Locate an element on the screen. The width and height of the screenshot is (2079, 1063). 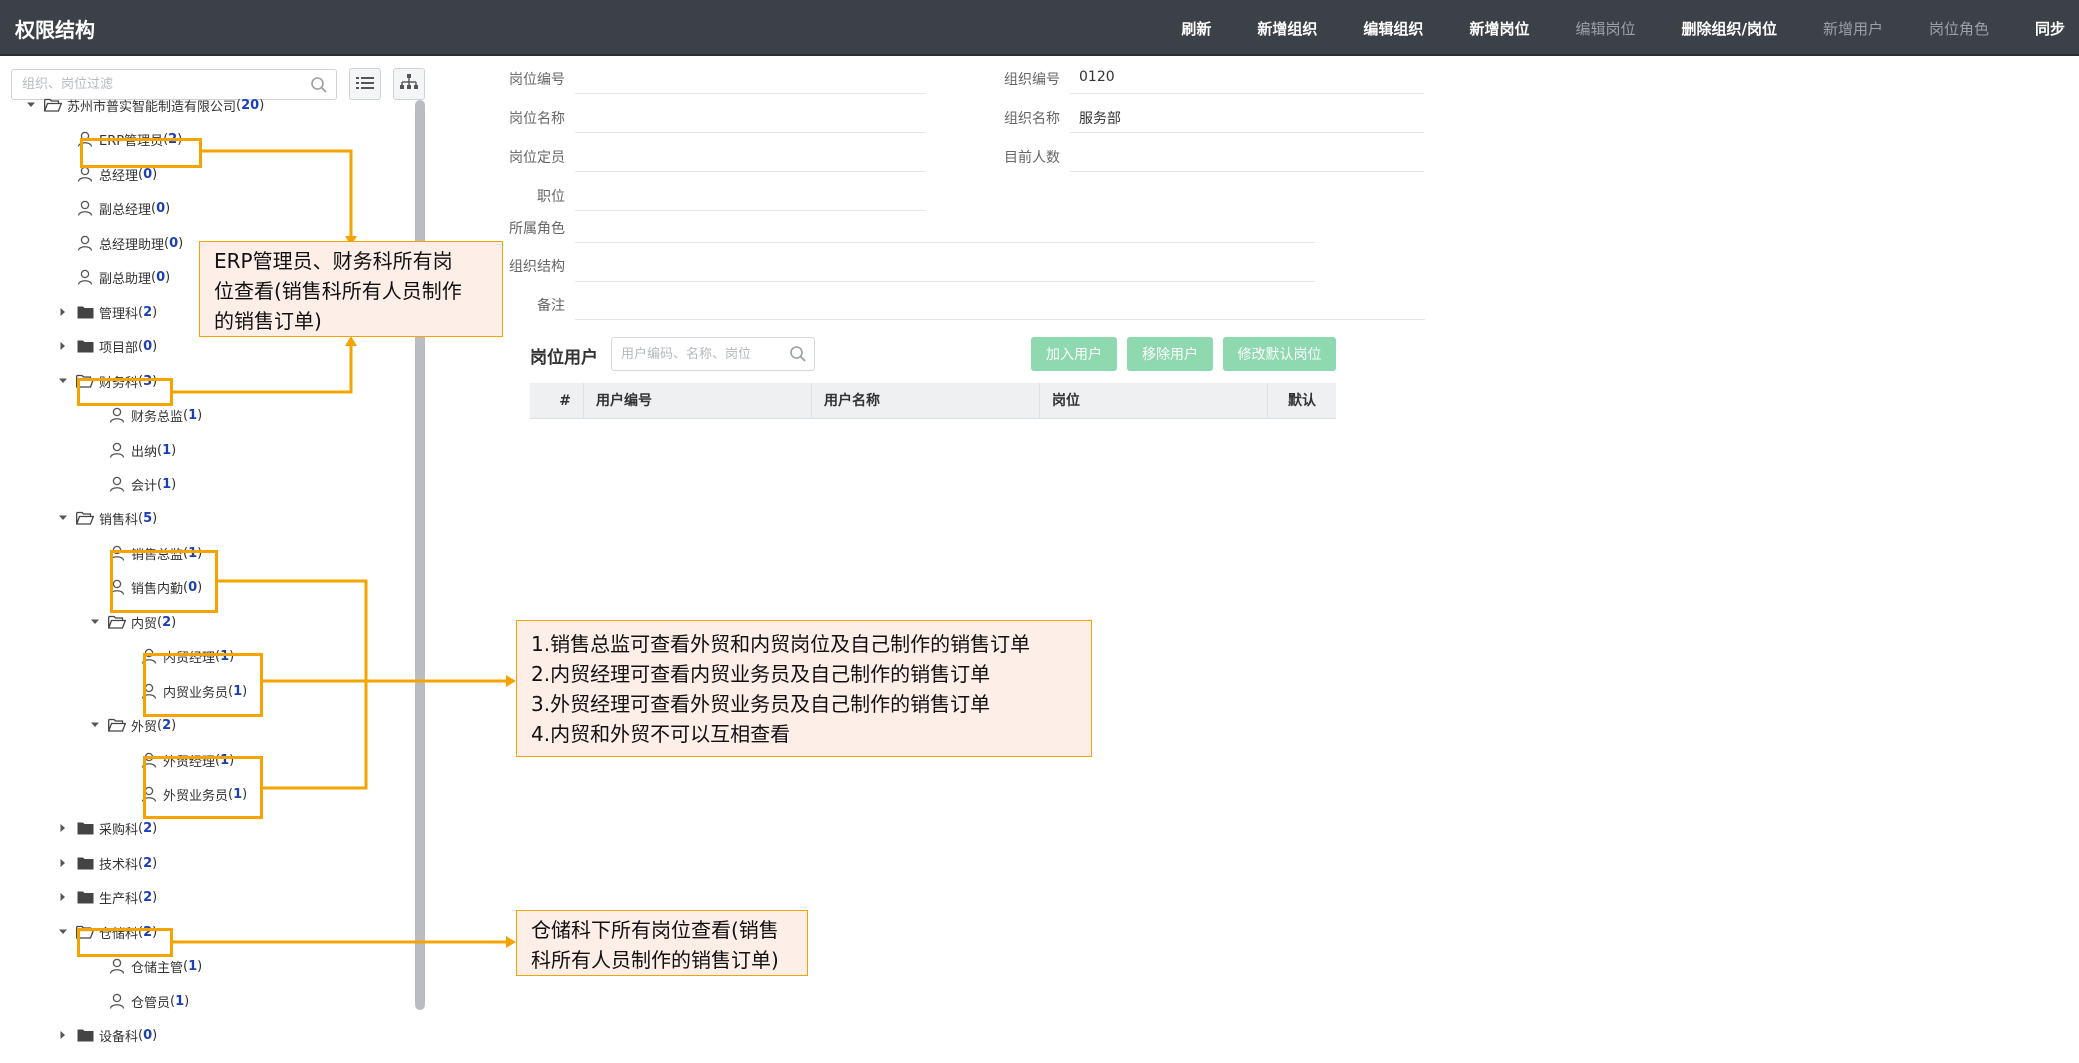
tree-node: 总经理助理(0) is located at coordinates (129, 243).